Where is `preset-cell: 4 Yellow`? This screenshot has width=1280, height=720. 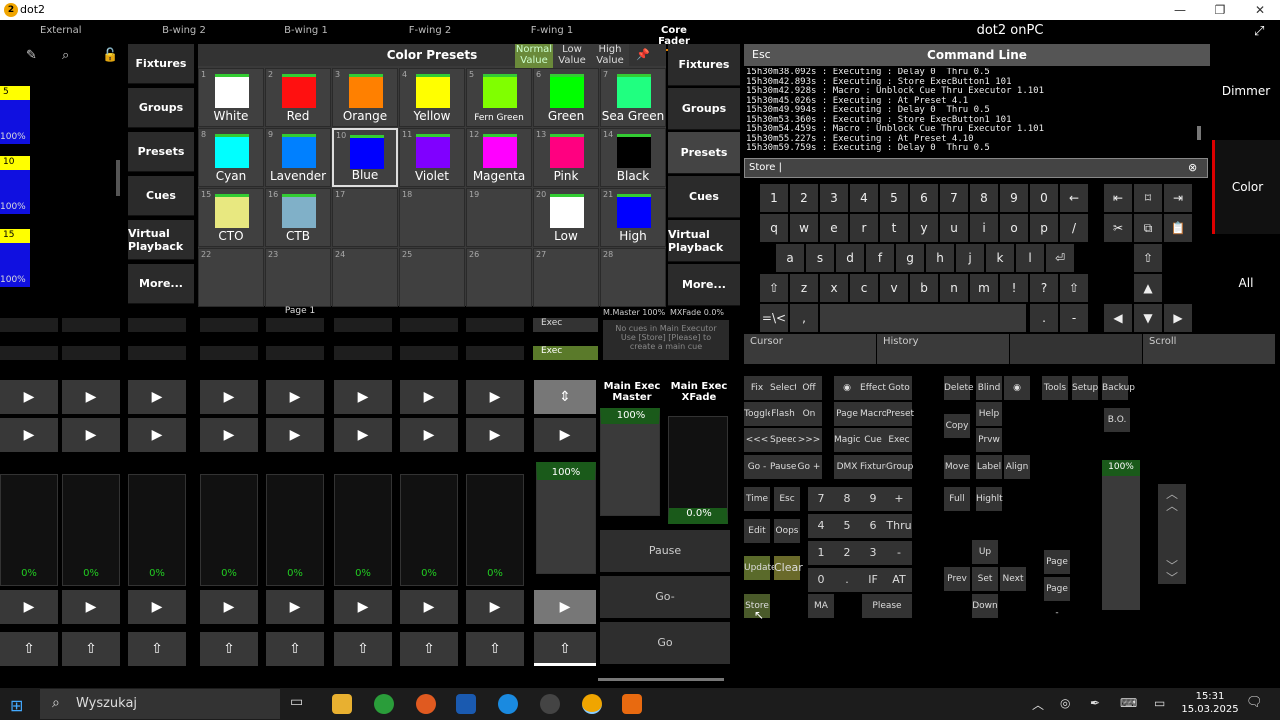
preset-cell: 4 Yellow is located at coordinates (432, 97).